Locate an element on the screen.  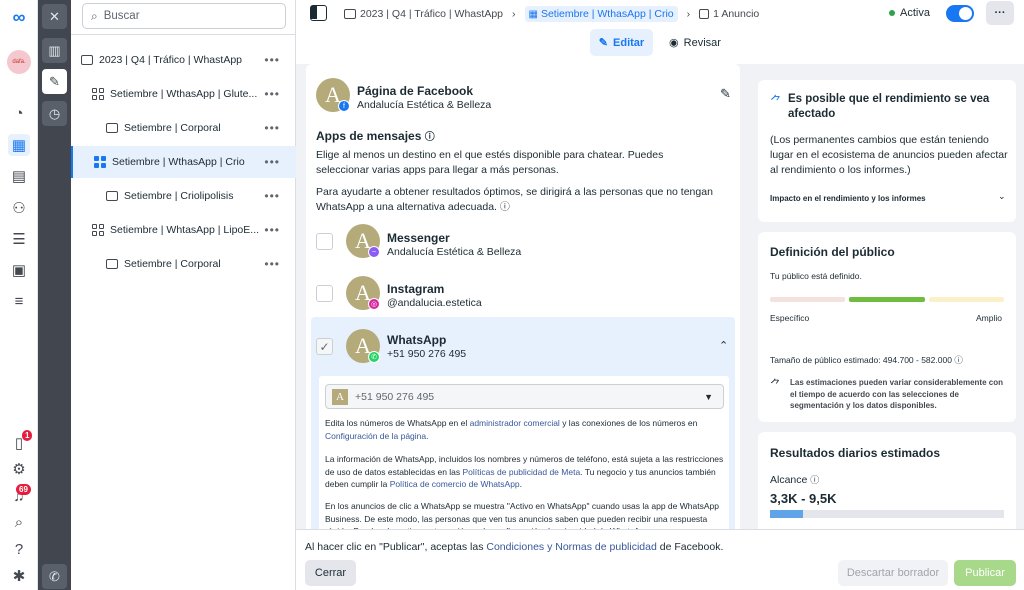
adset-icon is located at coordinates (98, 94).